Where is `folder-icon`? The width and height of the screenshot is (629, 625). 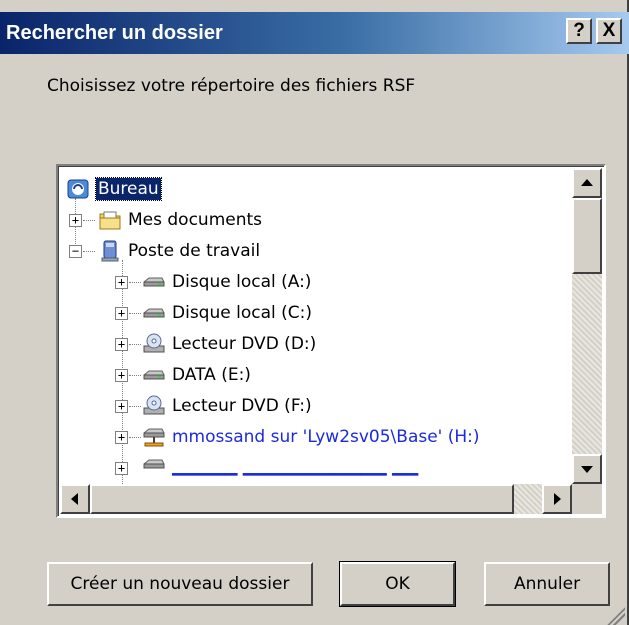
folder-icon is located at coordinates (110, 220).